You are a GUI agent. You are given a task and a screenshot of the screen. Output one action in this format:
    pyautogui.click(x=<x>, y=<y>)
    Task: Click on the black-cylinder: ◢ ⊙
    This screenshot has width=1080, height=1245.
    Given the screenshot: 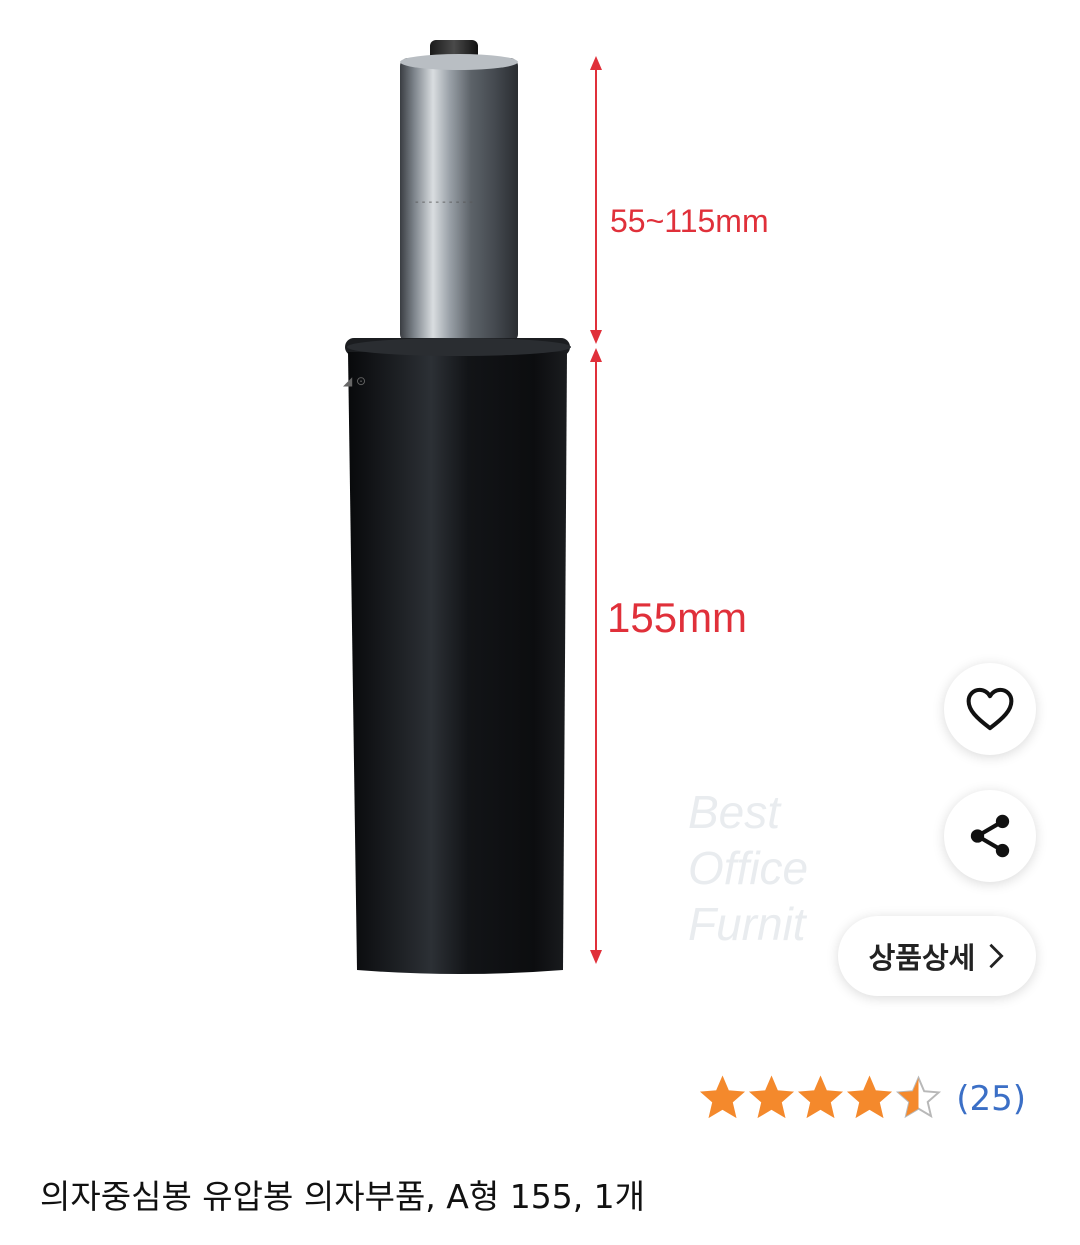 What is the action you would take?
    pyautogui.click(x=457, y=656)
    